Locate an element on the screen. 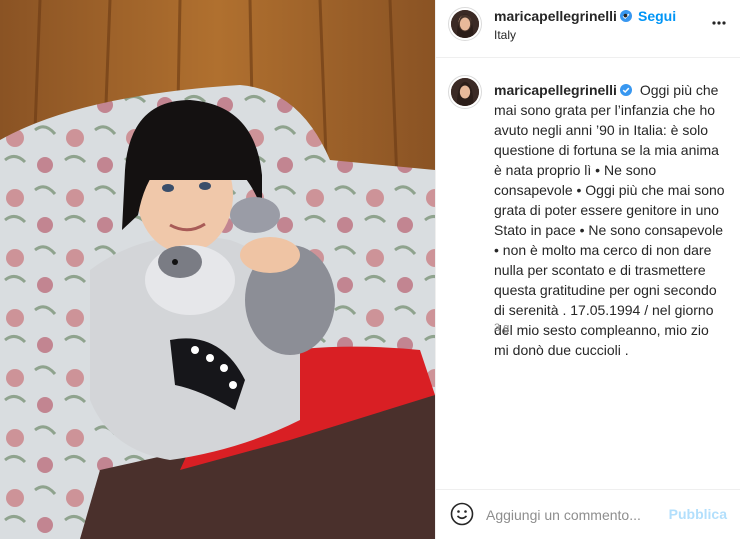 The height and width of the screenshot is (539, 740). publish-button: Pubblica is located at coordinates (698, 514).